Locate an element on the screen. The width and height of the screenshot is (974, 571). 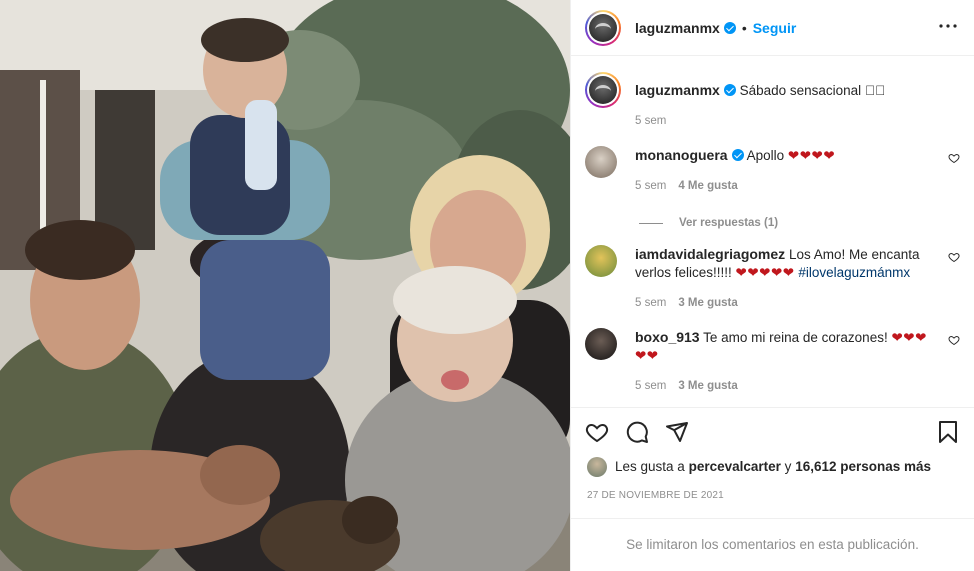
caption-username: laguzmanmx is located at coordinates (677, 90).